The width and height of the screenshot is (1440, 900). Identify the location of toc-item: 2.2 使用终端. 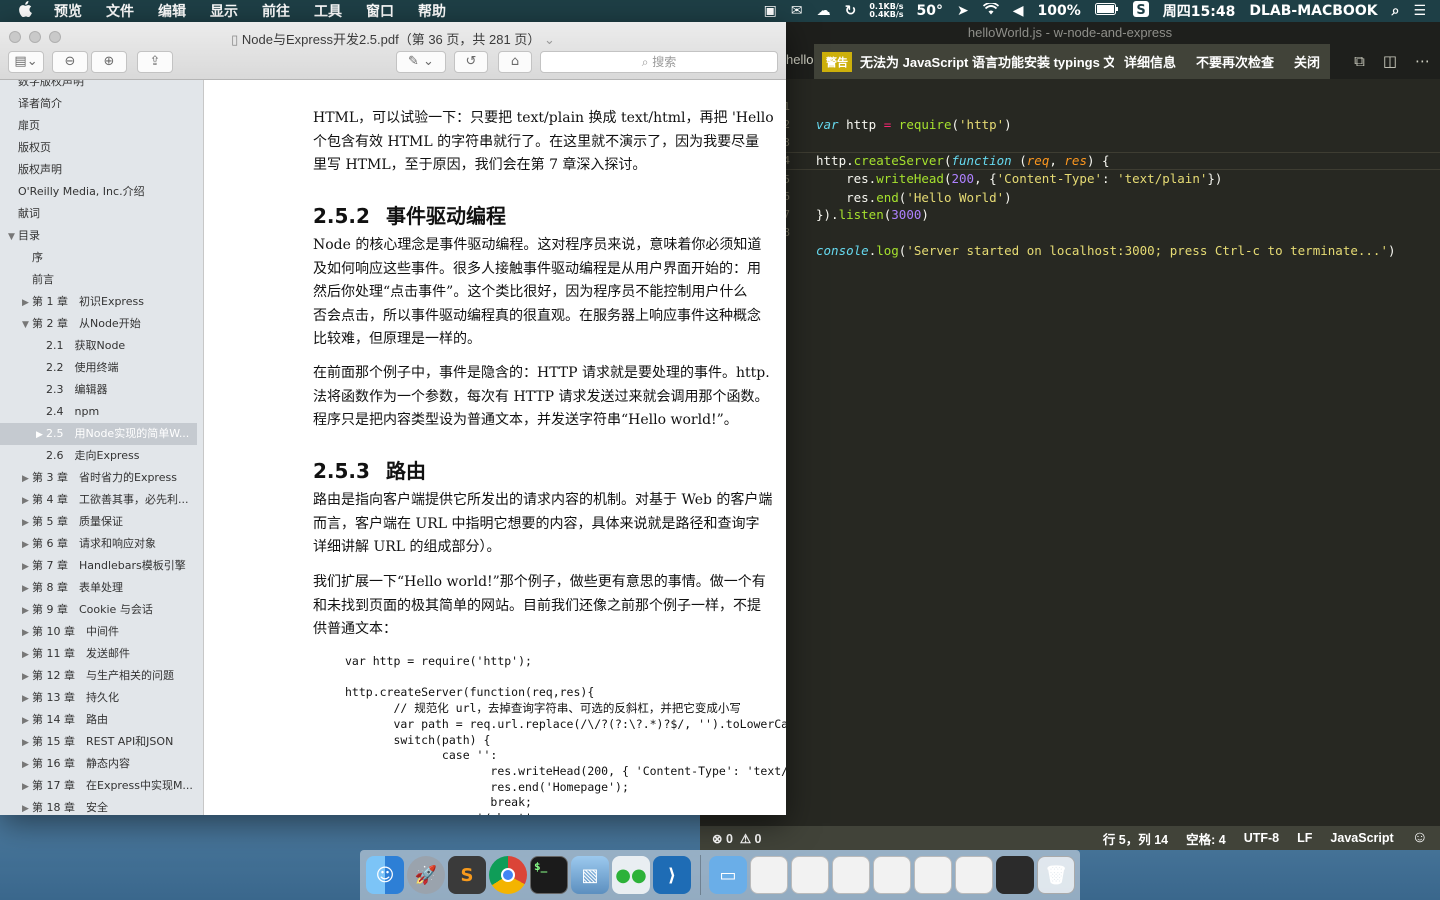
(98, 368).